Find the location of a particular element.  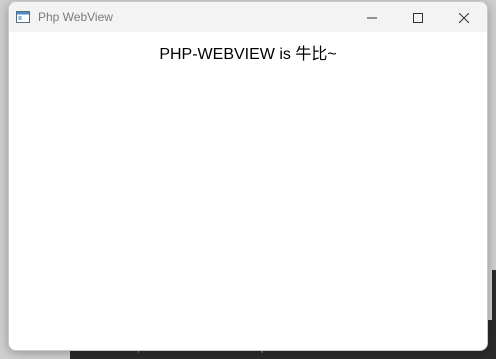

window-controls is located at coordinates (418, 17).